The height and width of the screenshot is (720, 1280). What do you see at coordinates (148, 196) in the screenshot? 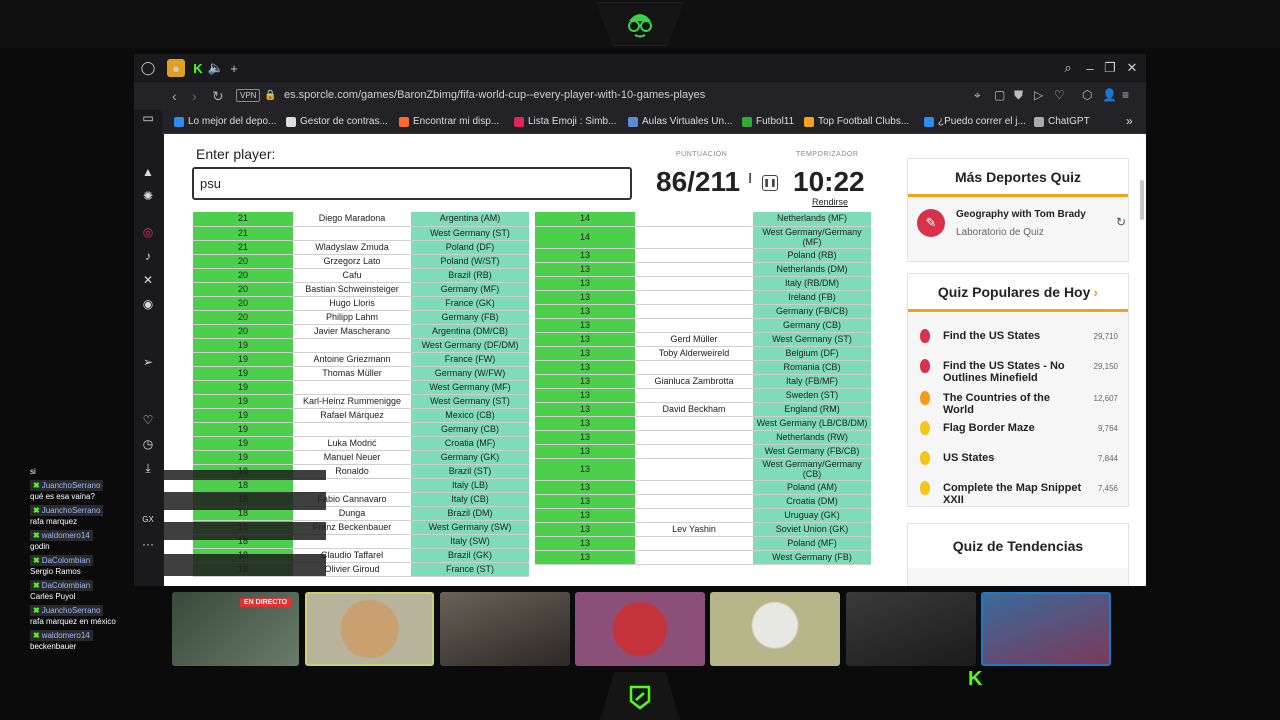
I see `chatgpt-icon: ✺` at bounding box center [148, 196].